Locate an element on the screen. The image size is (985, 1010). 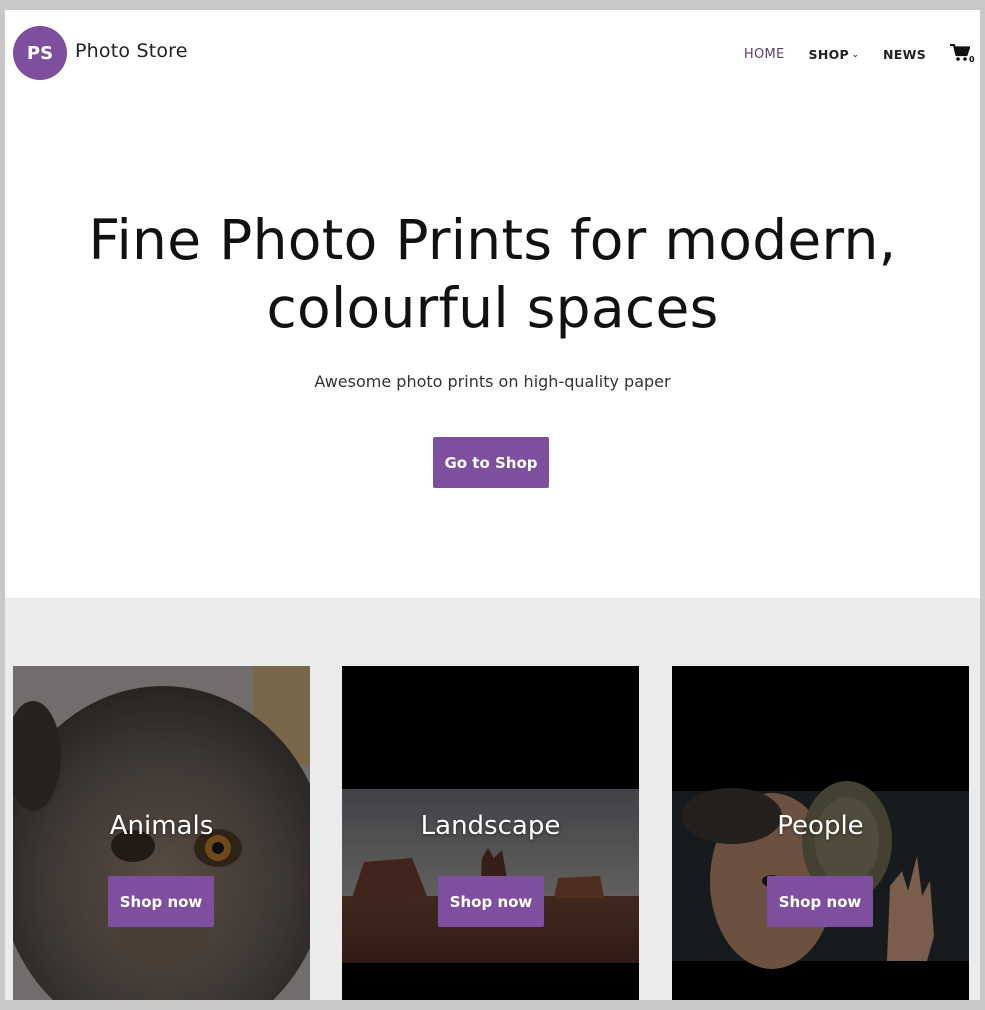
category-label: Landscape is located at coordinates (490, 826).